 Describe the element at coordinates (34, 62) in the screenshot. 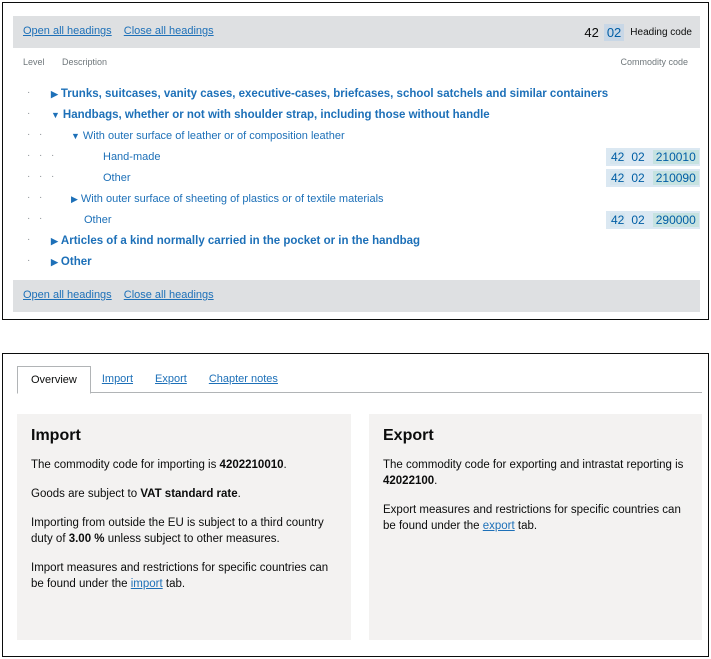

I see `column-header-level: Level` at that location.